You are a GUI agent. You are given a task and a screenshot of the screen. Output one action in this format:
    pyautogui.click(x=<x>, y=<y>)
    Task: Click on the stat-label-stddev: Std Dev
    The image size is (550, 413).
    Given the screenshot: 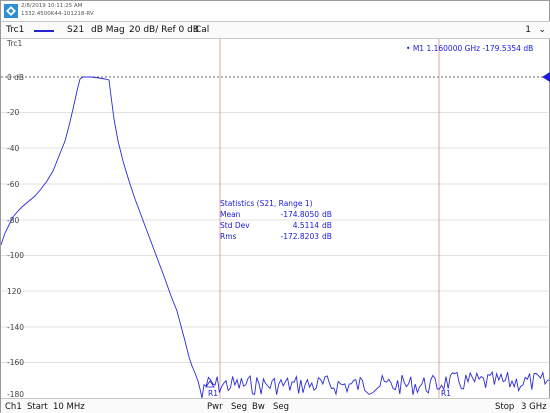 What is the action you would take?
    pyautogui.click(x=235, y=225)
    